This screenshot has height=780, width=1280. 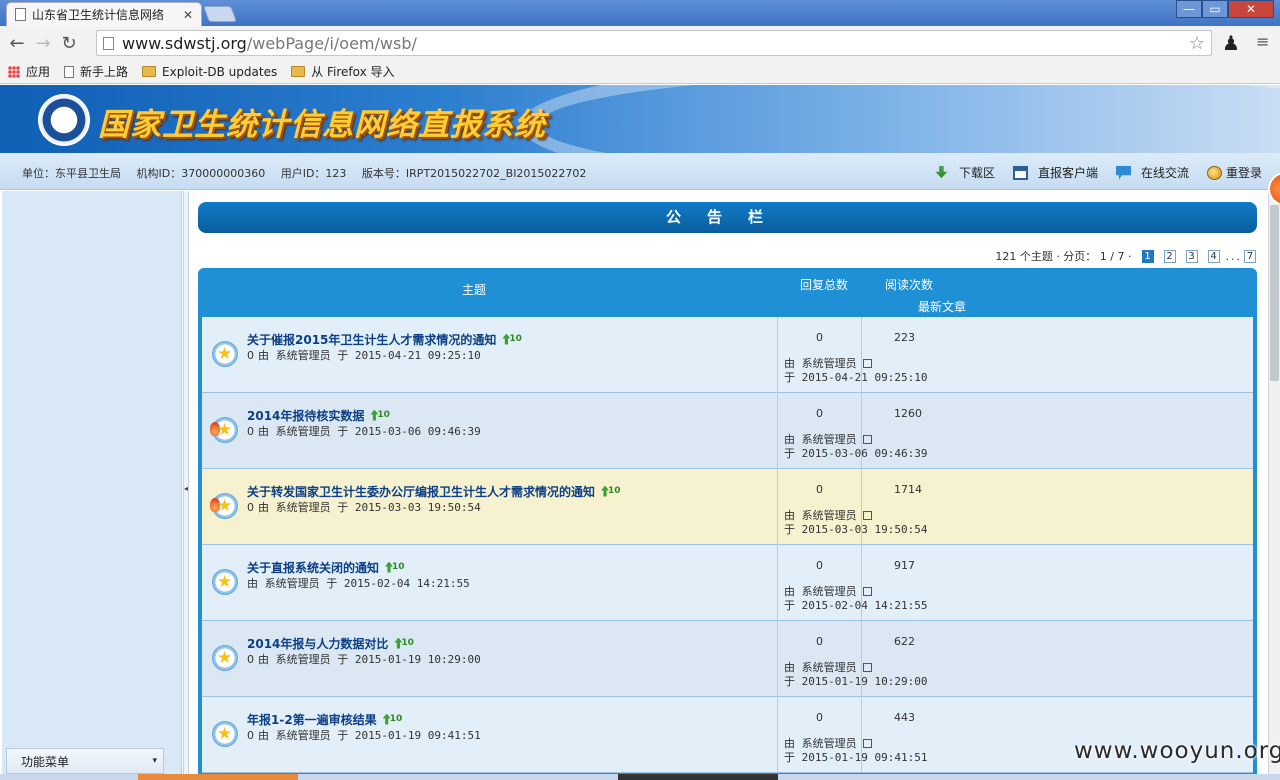 I want to click on header-links: 下载区 直报客户端 在线交流 重登录, so click(x=1089, y=172).